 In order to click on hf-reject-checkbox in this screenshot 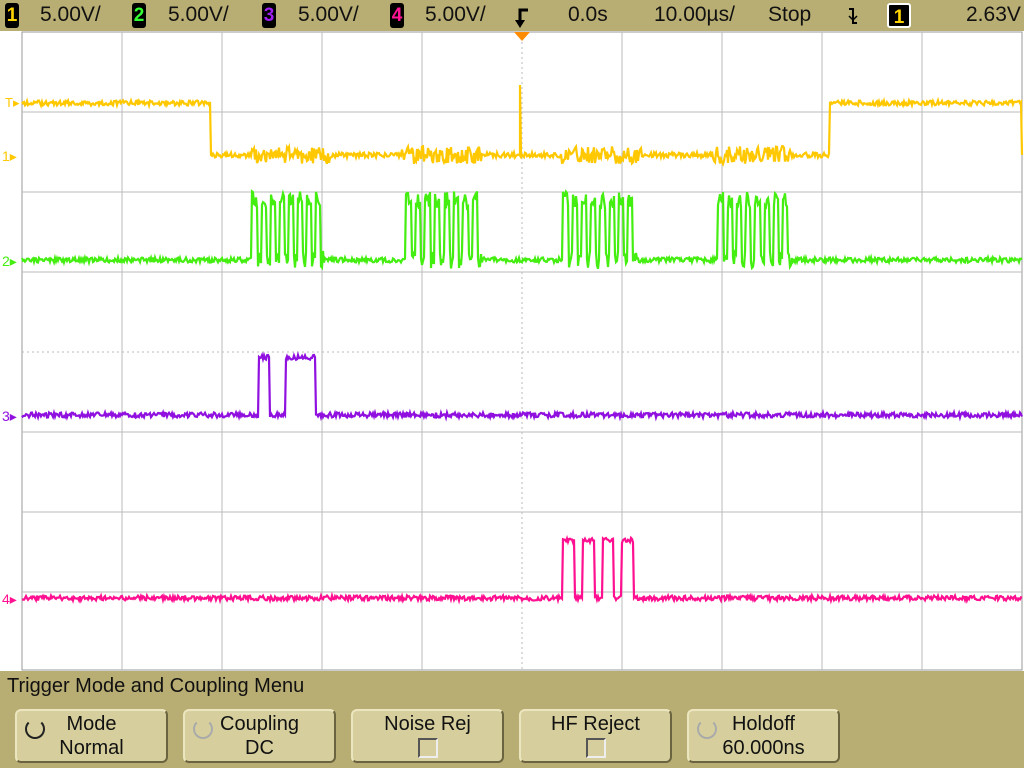, I will do `click(595, 748)`.